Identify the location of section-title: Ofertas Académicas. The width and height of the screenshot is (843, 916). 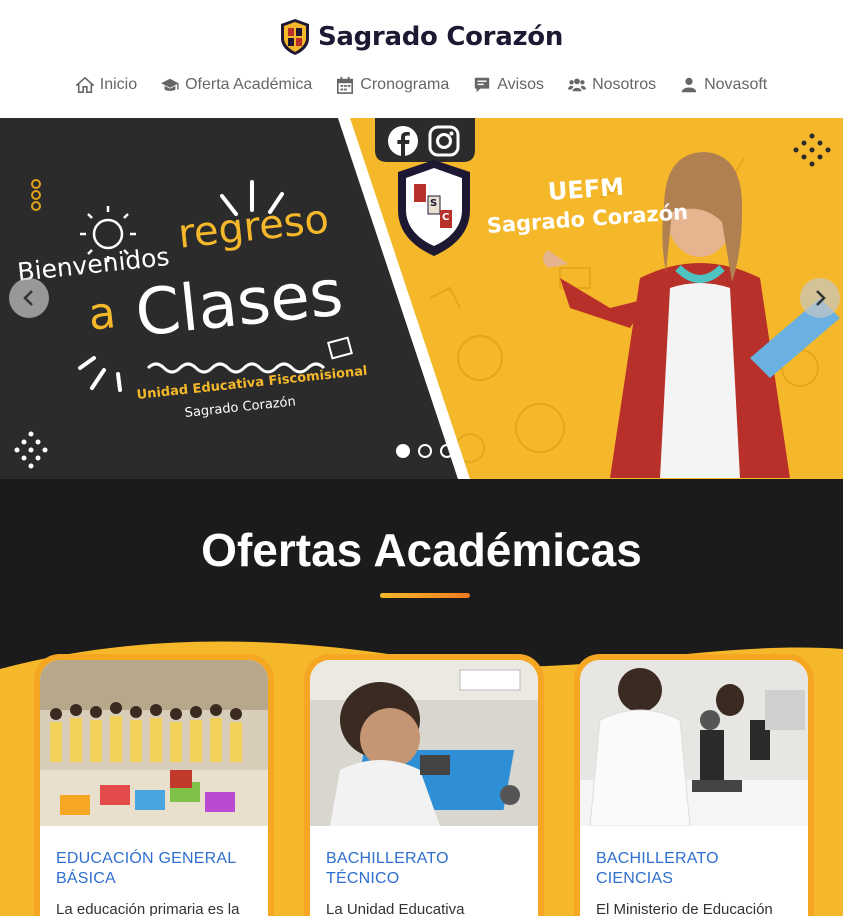
(421, 550).